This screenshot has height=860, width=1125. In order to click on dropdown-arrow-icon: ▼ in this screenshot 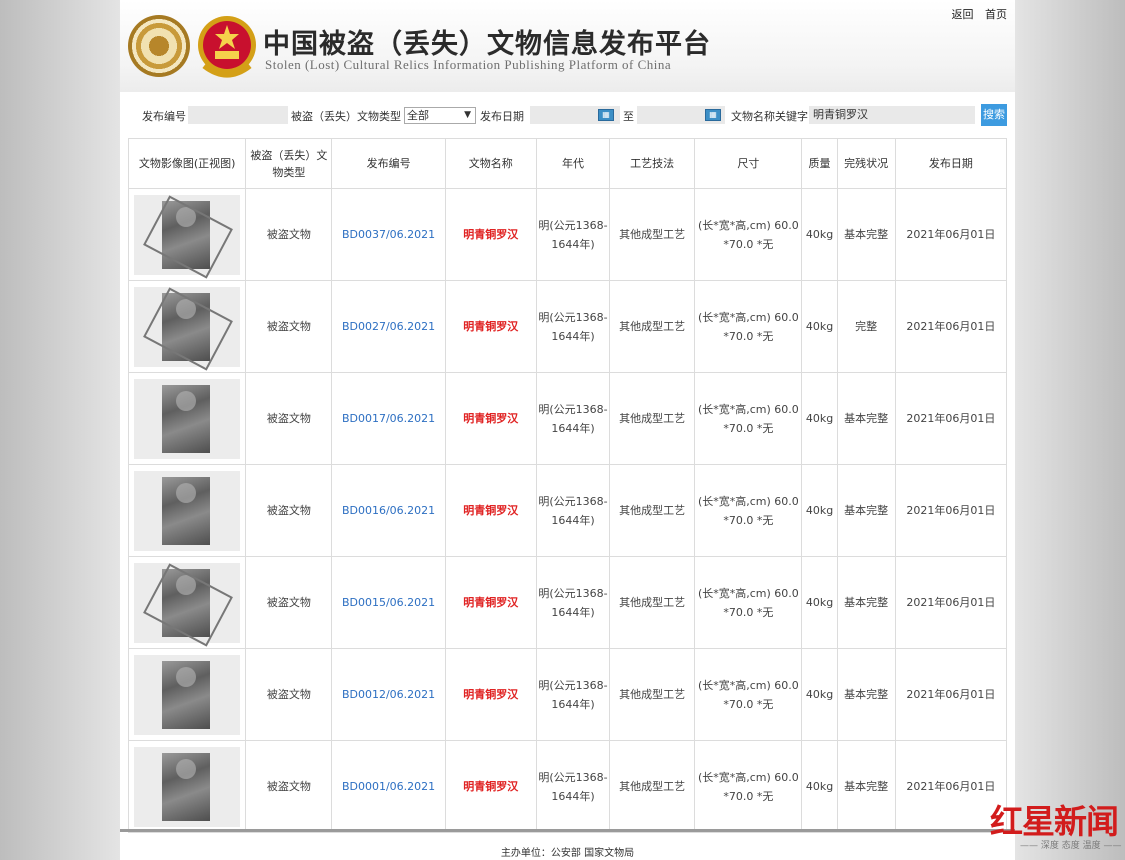, I will do `click(467, 115)`.